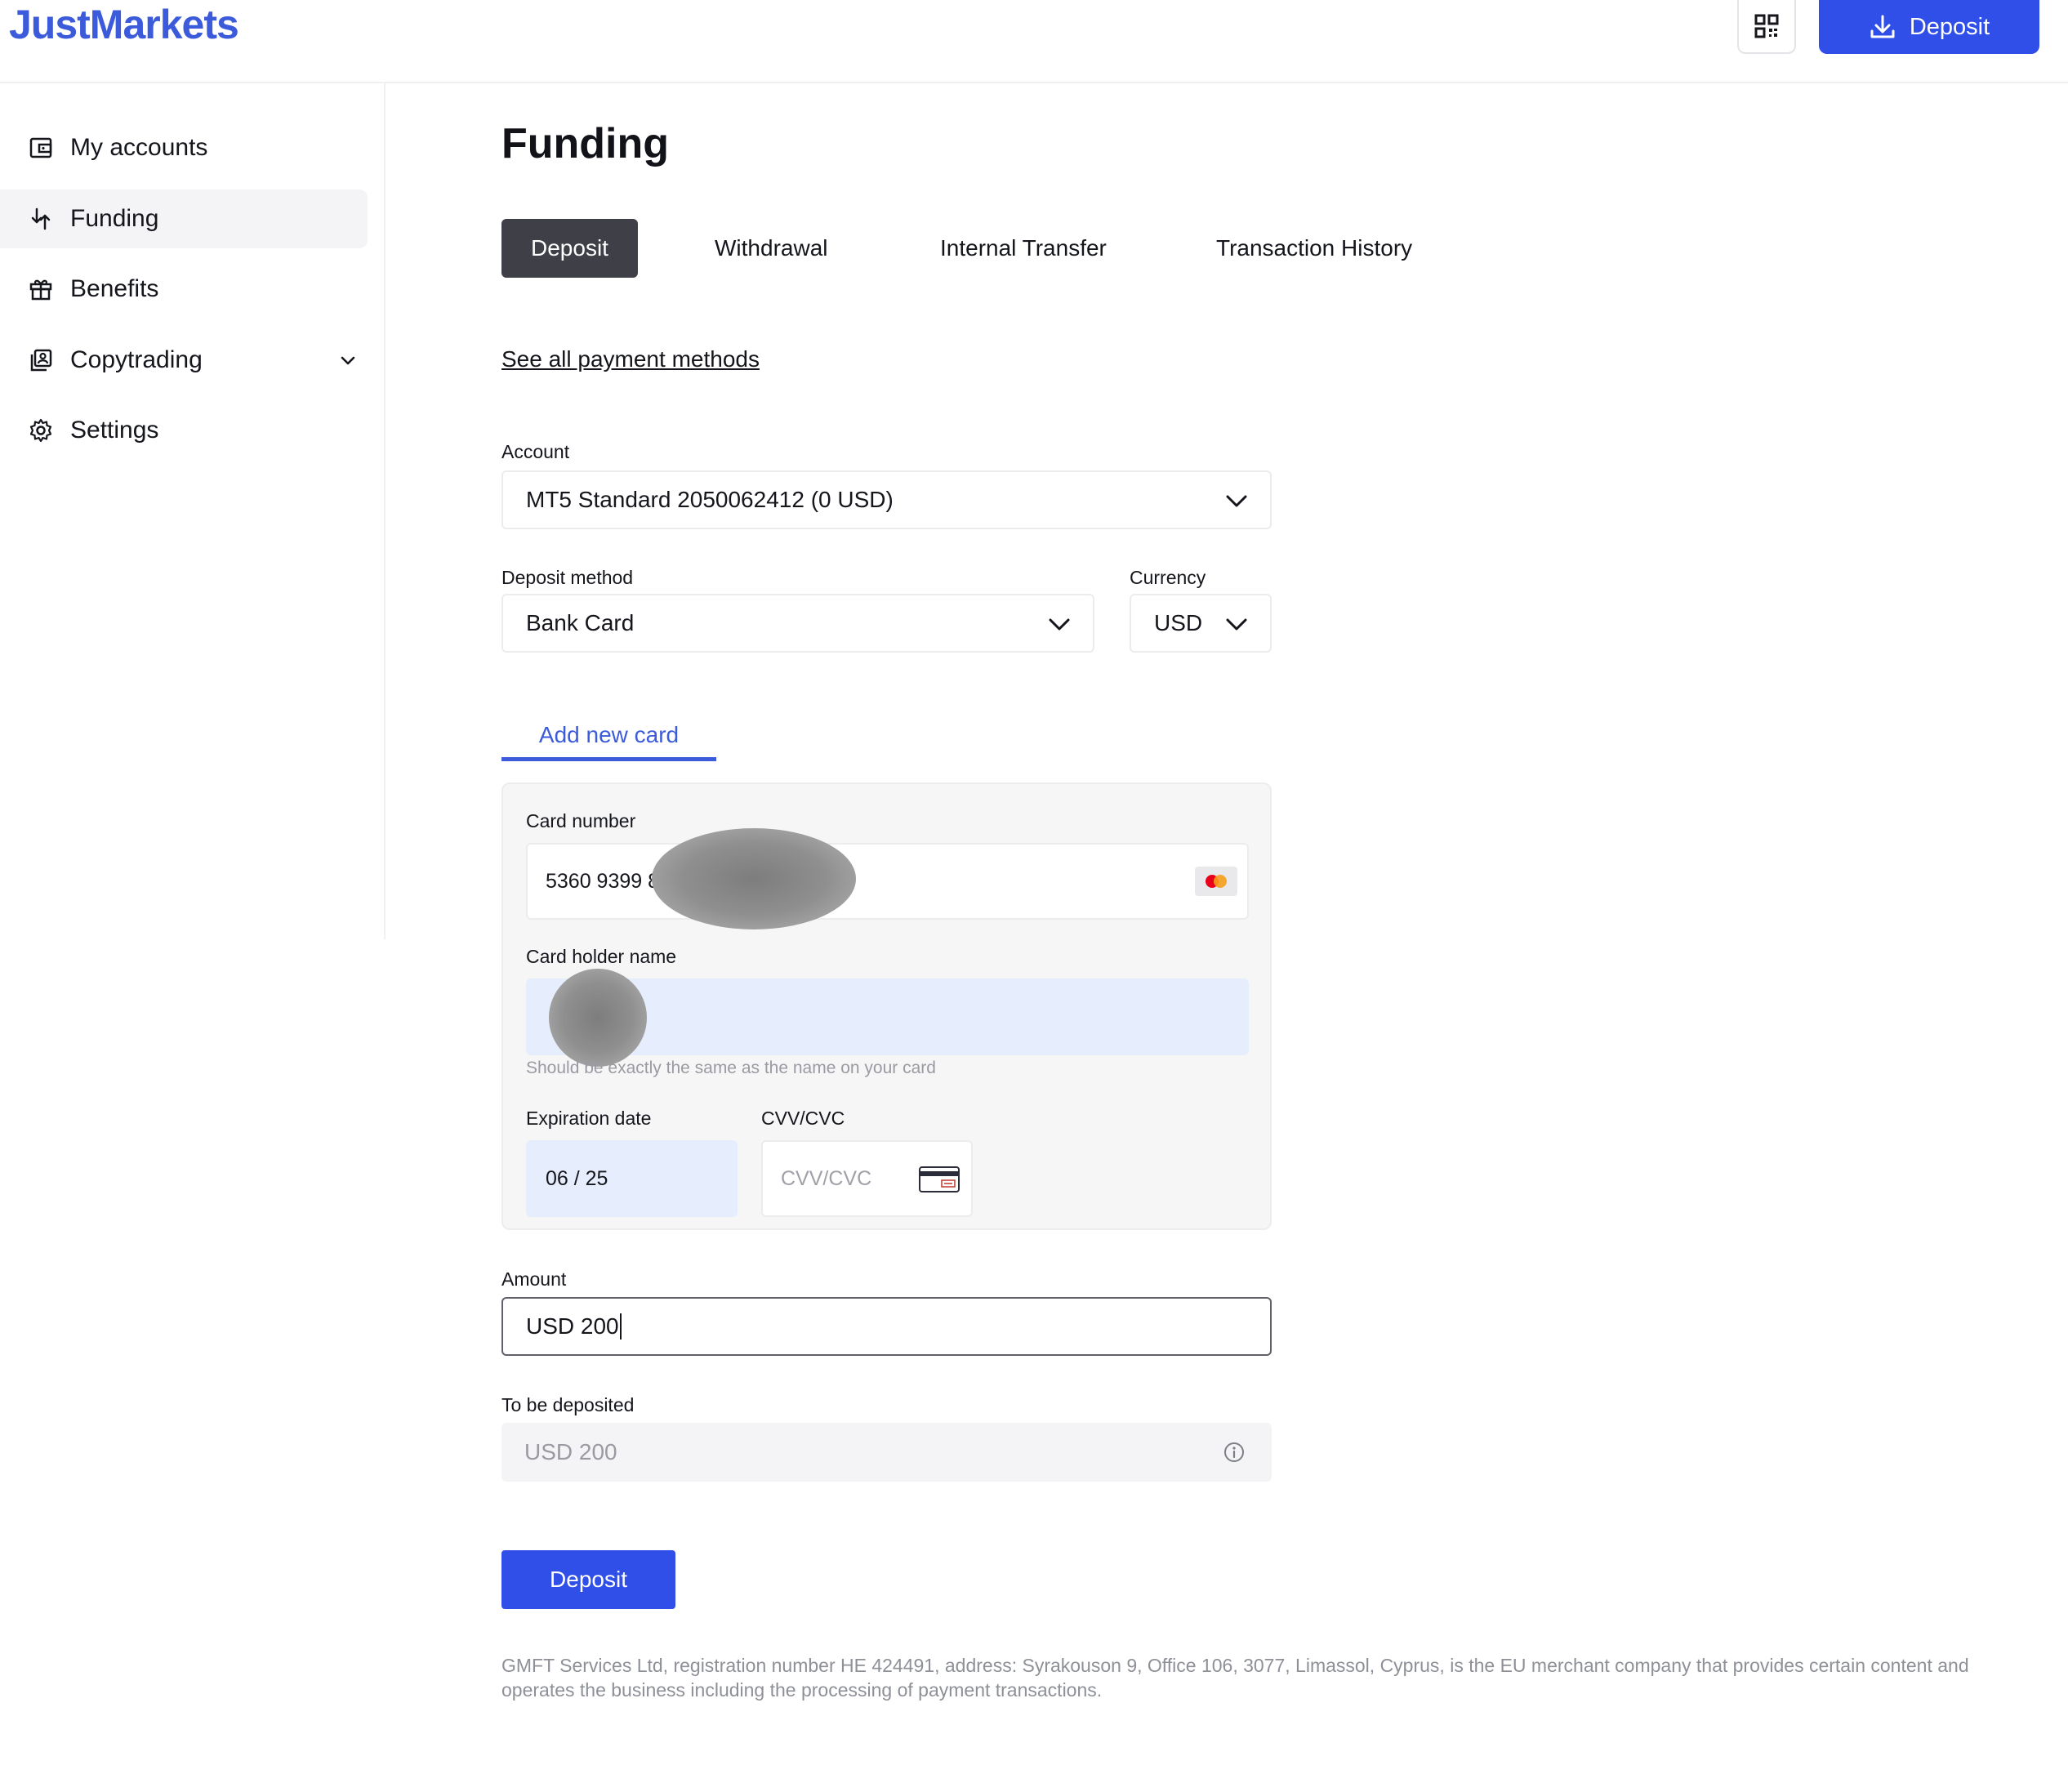  I want to click on card-back-icon, so click(939, 1179).